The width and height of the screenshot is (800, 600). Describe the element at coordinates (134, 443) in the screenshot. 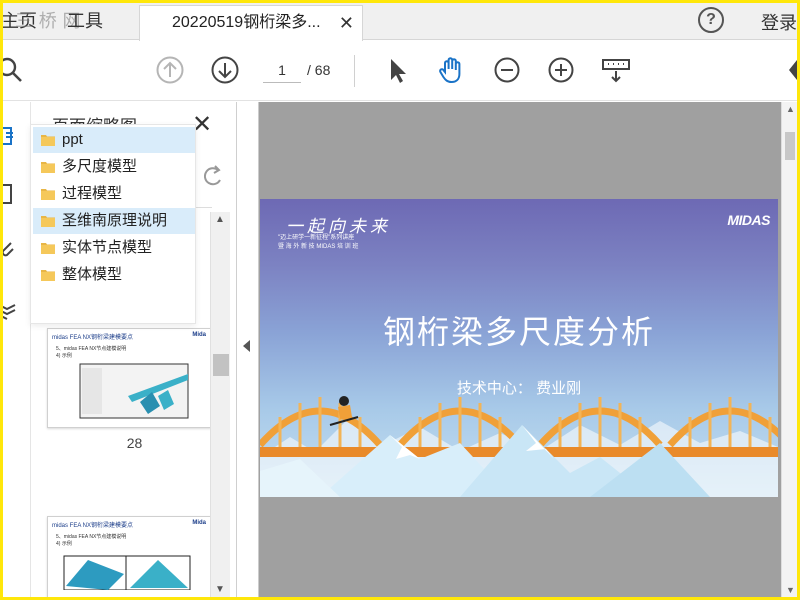

I see `thumbnail-page-number: 28` at that location.